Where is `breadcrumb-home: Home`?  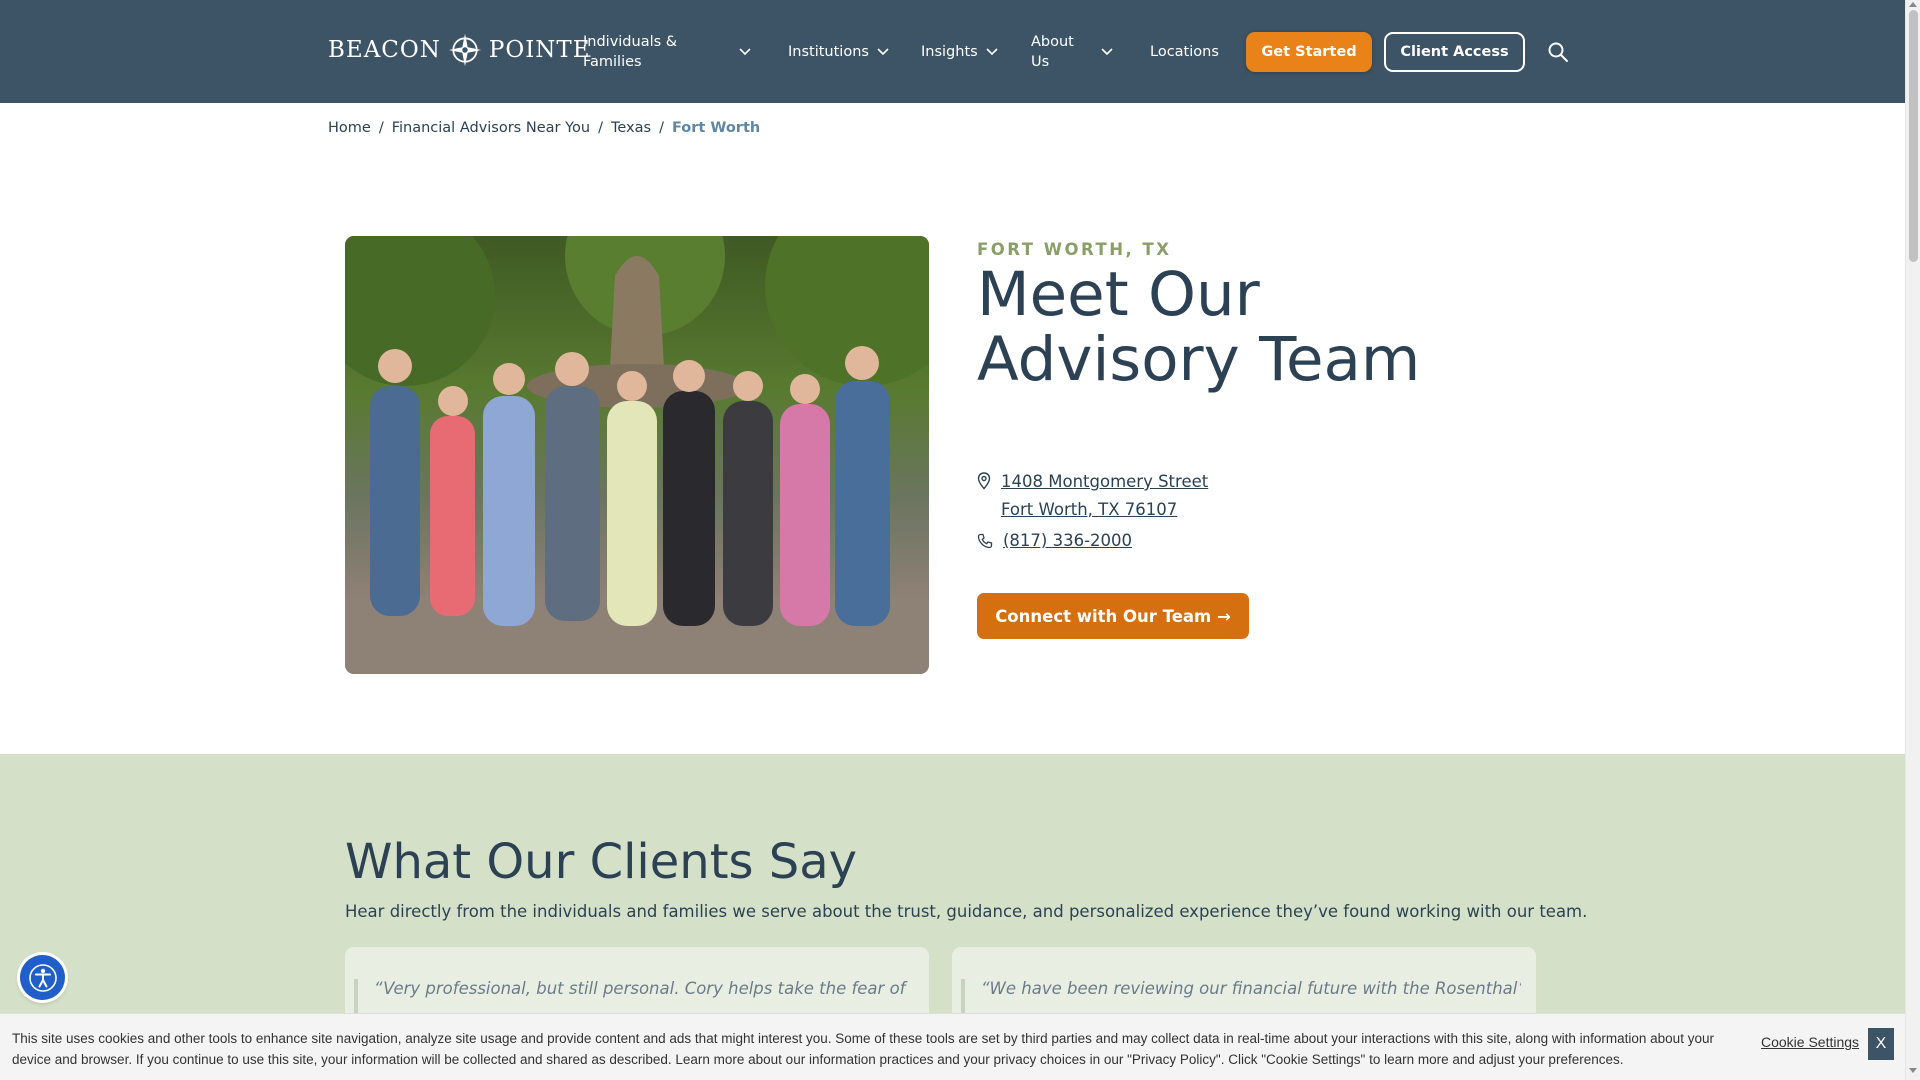 breadcrumb-home: Home is located at coordinates (349, 128).